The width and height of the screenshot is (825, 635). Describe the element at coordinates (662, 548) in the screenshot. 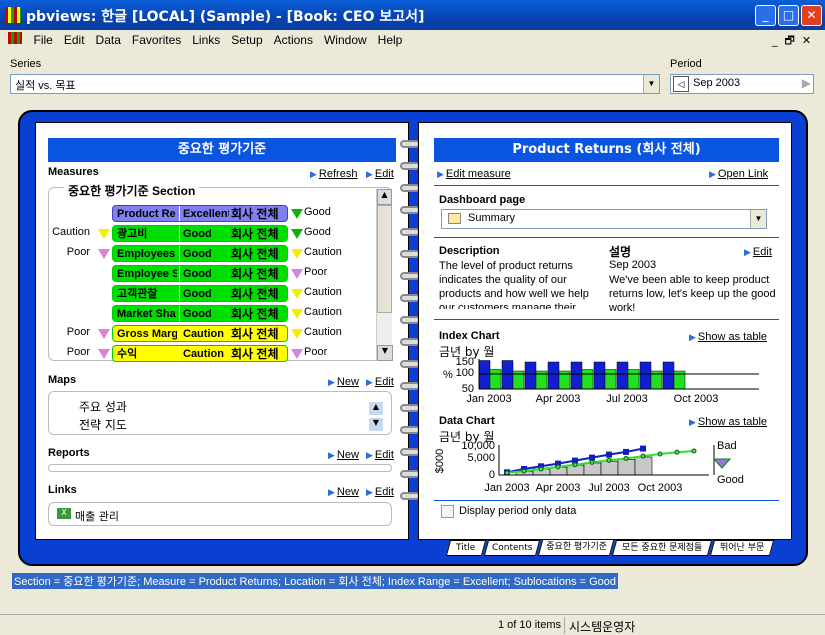

I see `tab-all-issues: 모든 중요한 문제점들` at that location.